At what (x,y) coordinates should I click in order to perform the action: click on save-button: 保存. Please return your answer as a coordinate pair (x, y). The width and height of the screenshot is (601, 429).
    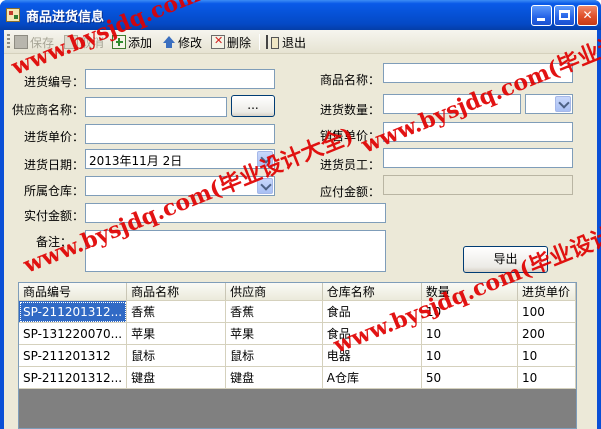
    Looking at the image, I should click on (34, 42).